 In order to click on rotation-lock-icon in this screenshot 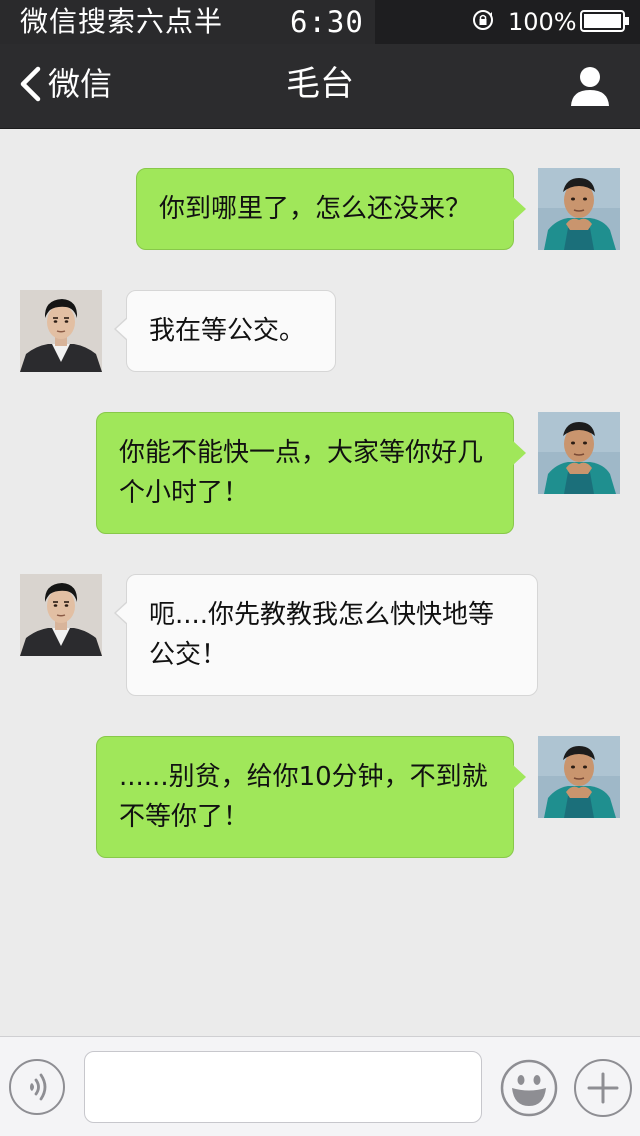, I will do `click(483, 20)`.